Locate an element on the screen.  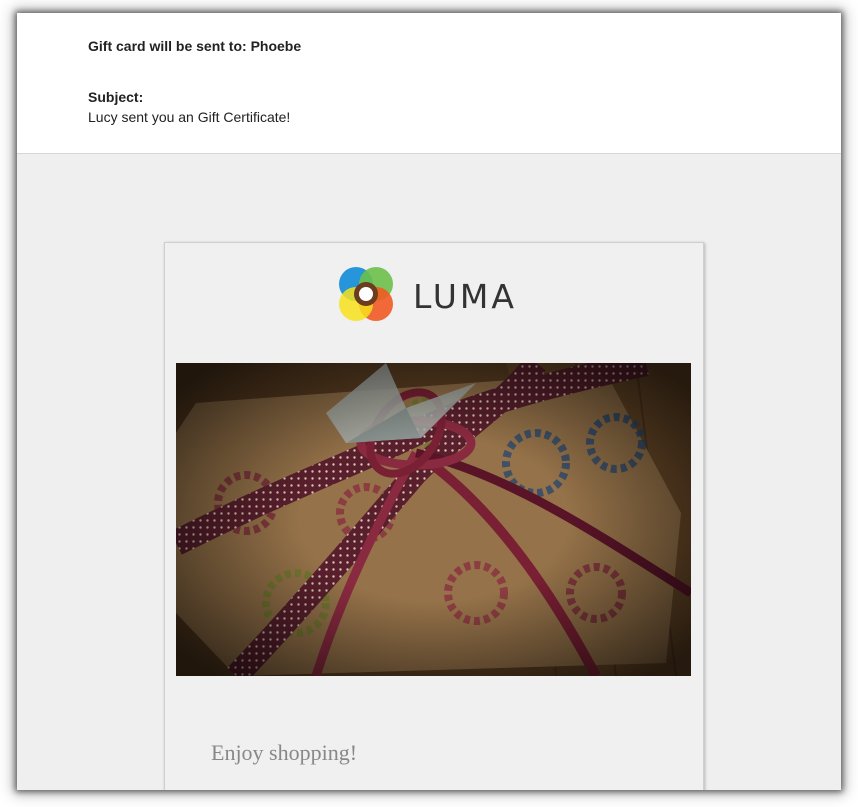
greeting-text: Enjoy shopping! is located at coordinates (284, 752).